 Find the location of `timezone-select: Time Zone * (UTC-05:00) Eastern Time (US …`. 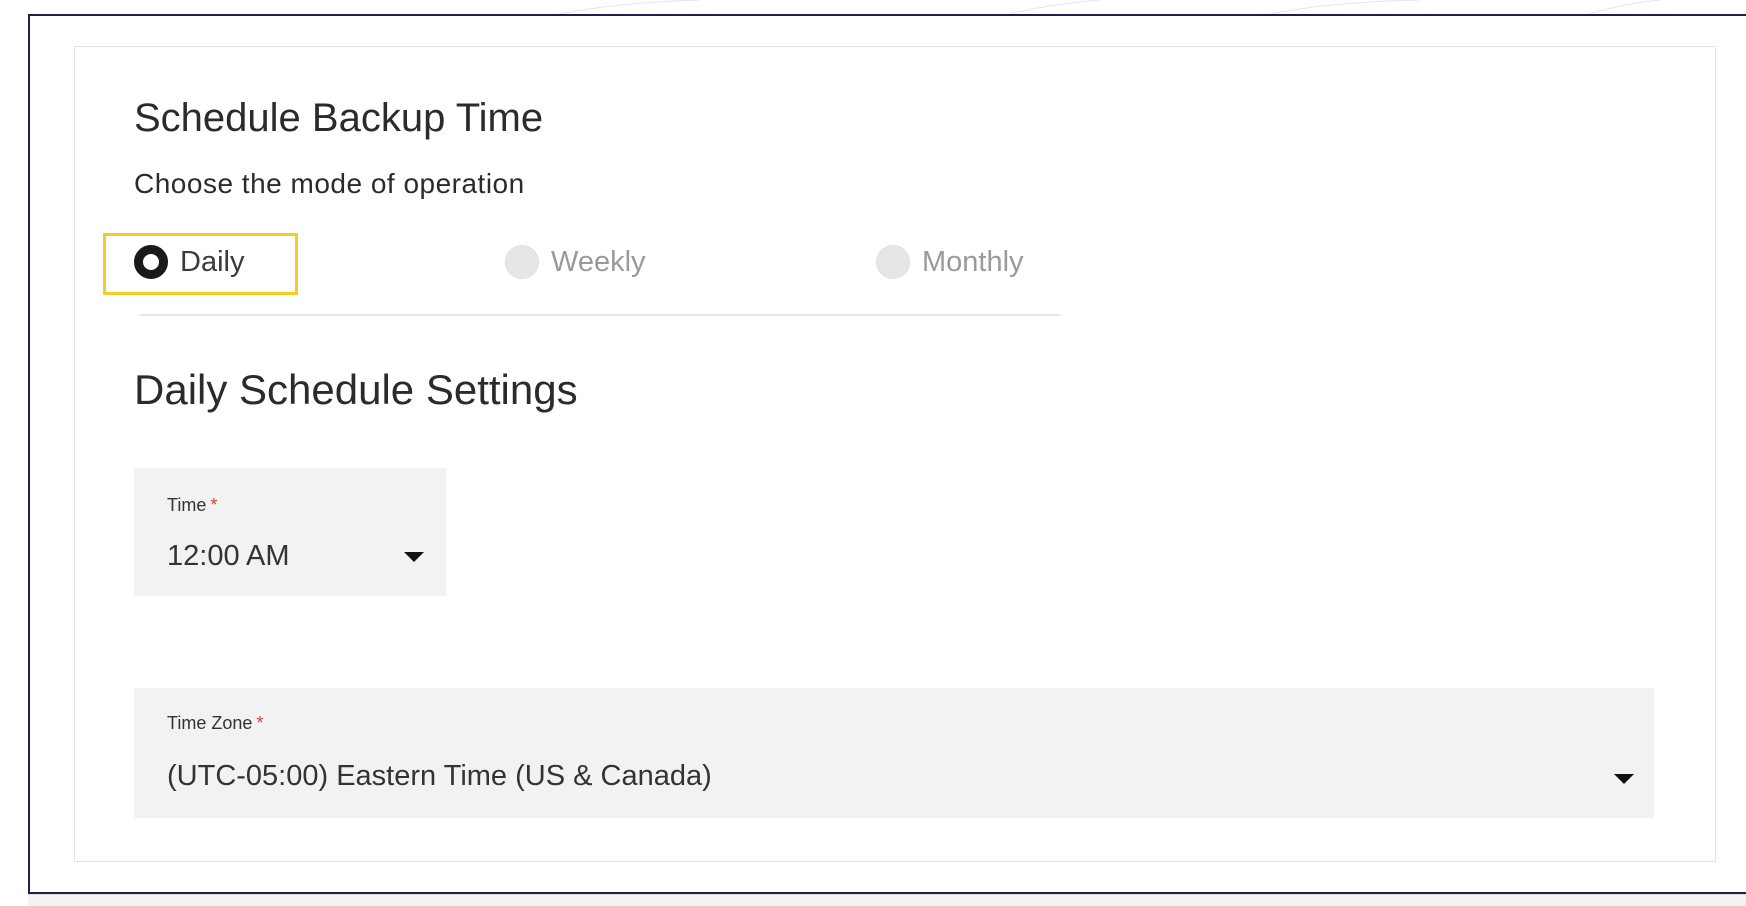

timezone-select: Time Zone * (UTC-05:00) Eastern Time (US … is located at coordinates (894, 753).